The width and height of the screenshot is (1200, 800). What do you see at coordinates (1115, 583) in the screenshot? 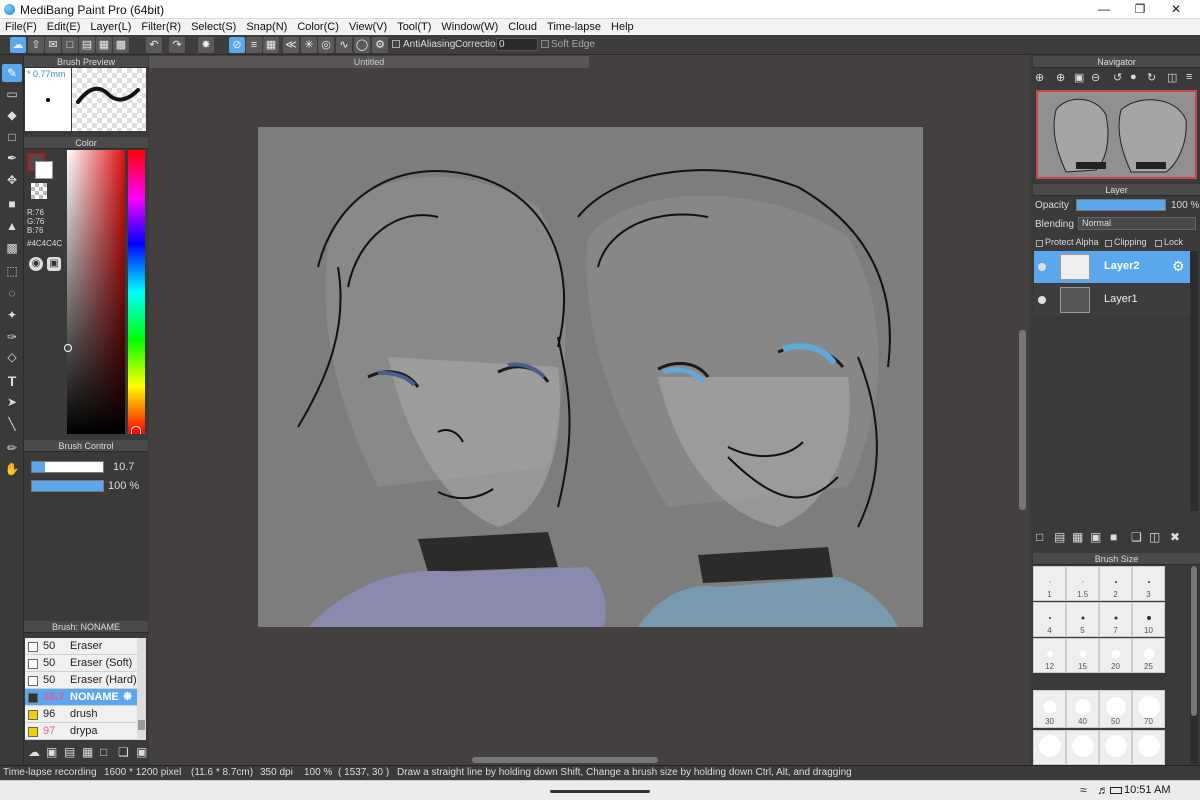
I see `brush-size-cell: 2` at bounding box center [1115, 583].